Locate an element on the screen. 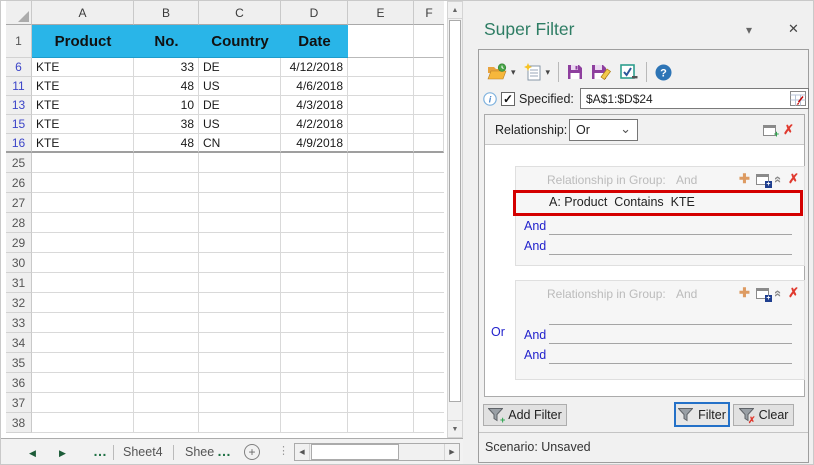 This screenshot has height=465, width=814. scroll-up-icon: ▲ is located at coordinates (455, 10).